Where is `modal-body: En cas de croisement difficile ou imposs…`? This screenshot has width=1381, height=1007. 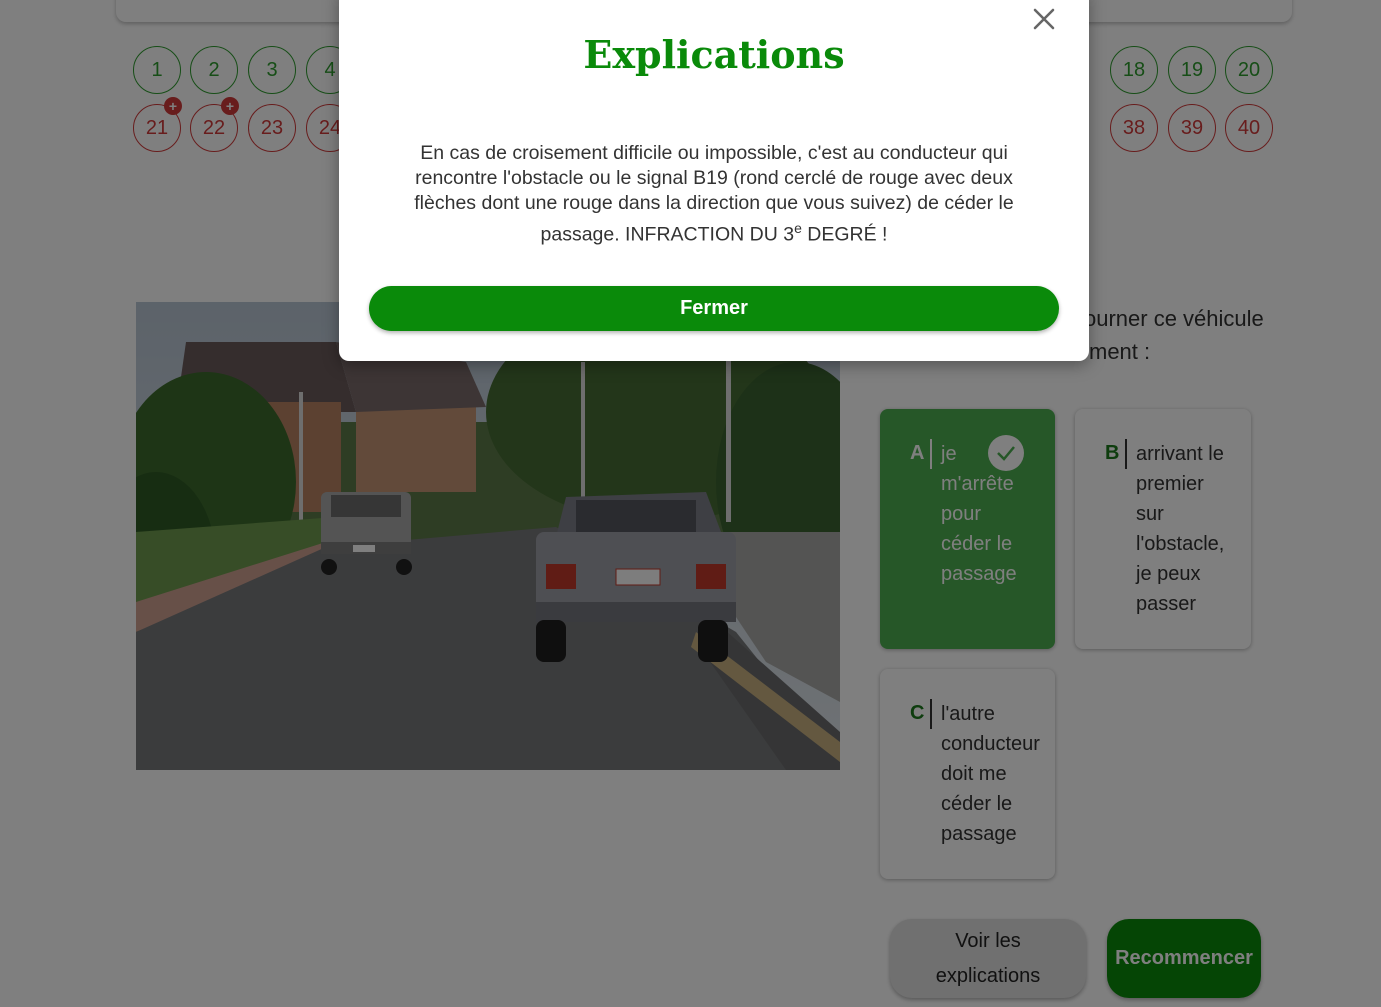 modal-body: En cas de croisement difficile ou imposs… is located at coordinates (714, 194).